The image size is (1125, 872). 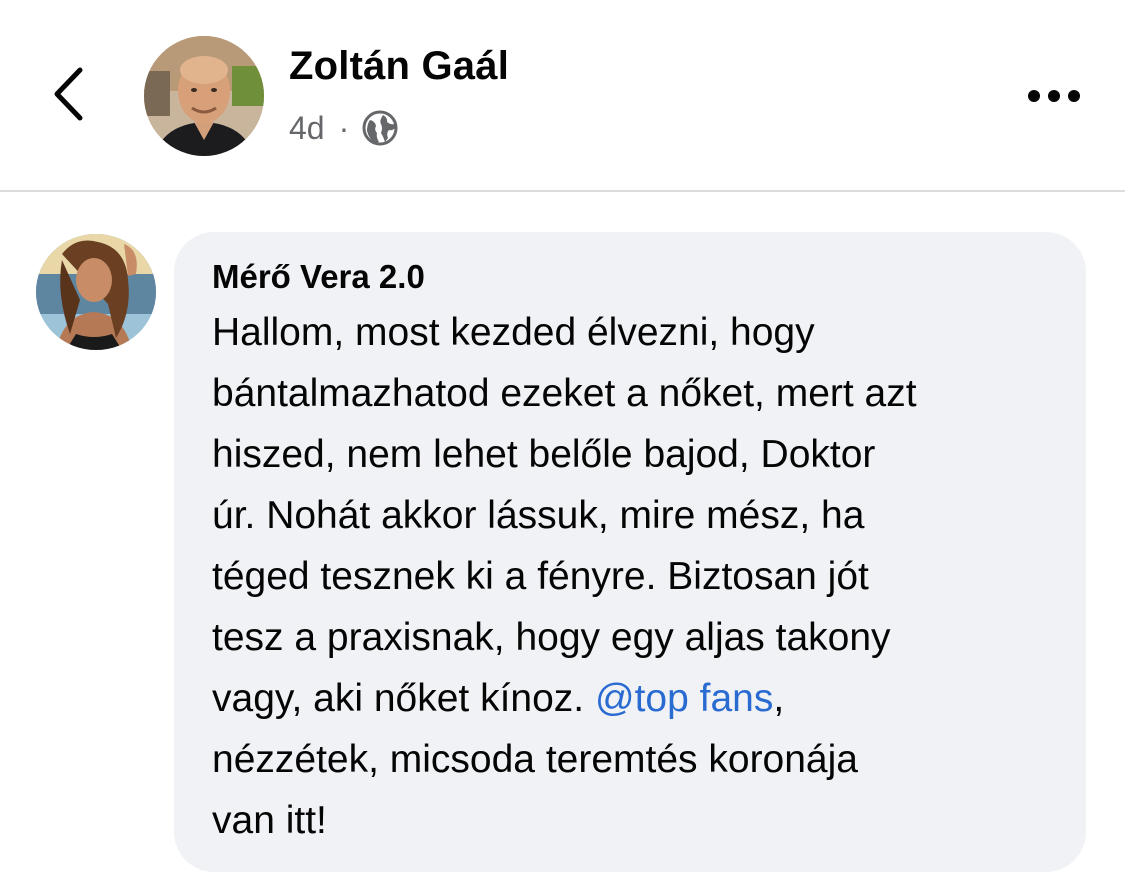 What do you see at coordinates (564, 393) in the screenshot?
I see `comment-line: bántalmazhatod ezeket a nőket, mert azt` at bounding box center [564, 393].